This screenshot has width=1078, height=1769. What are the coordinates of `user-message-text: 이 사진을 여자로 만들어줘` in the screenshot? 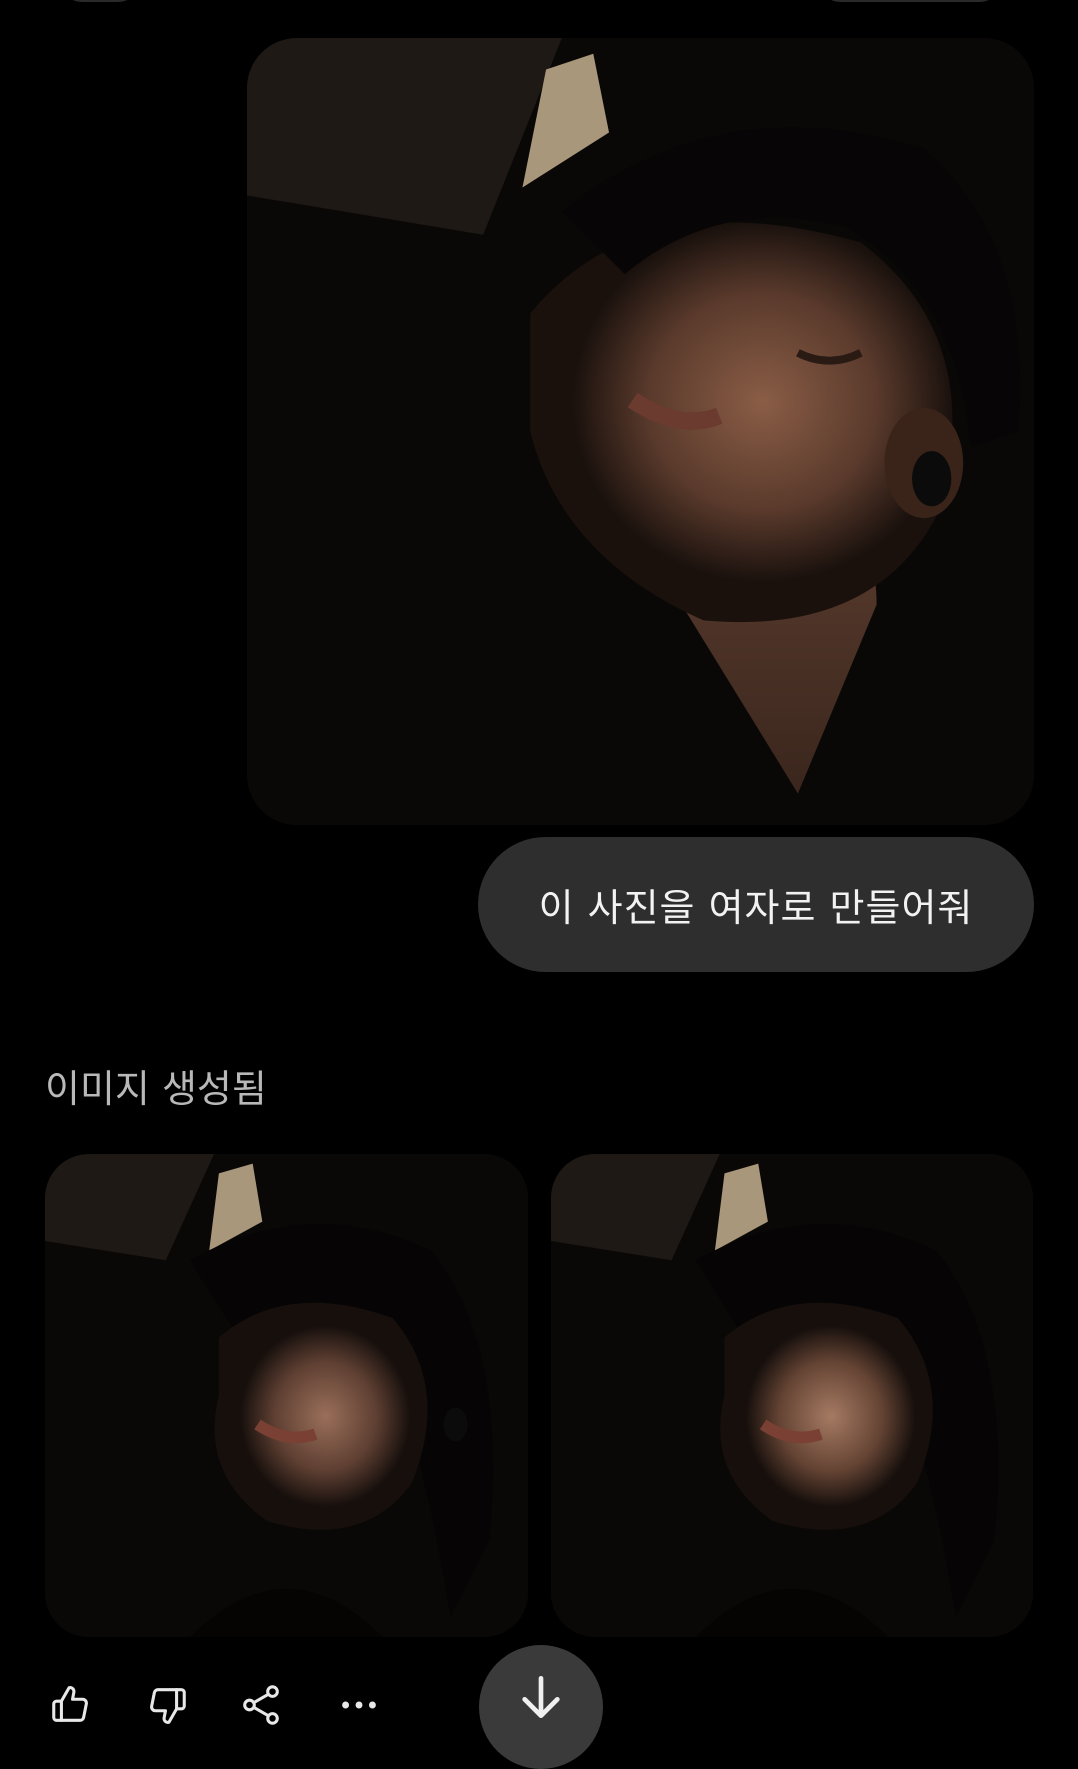 It's located at (756, 908).